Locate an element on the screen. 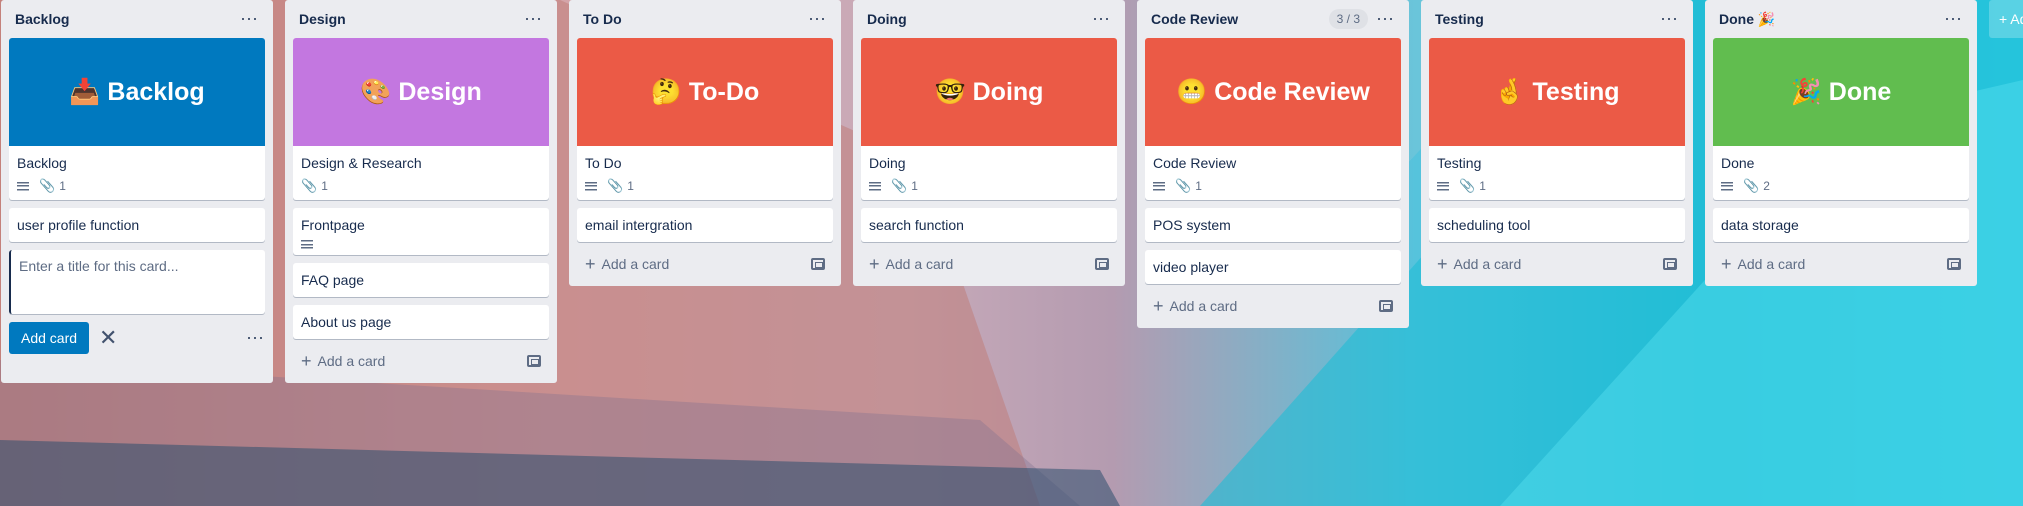 This screenshot has width=2023, height=506. card: 🎨 Design Design & Research 📎 1 is located at coordinates (421, 119).